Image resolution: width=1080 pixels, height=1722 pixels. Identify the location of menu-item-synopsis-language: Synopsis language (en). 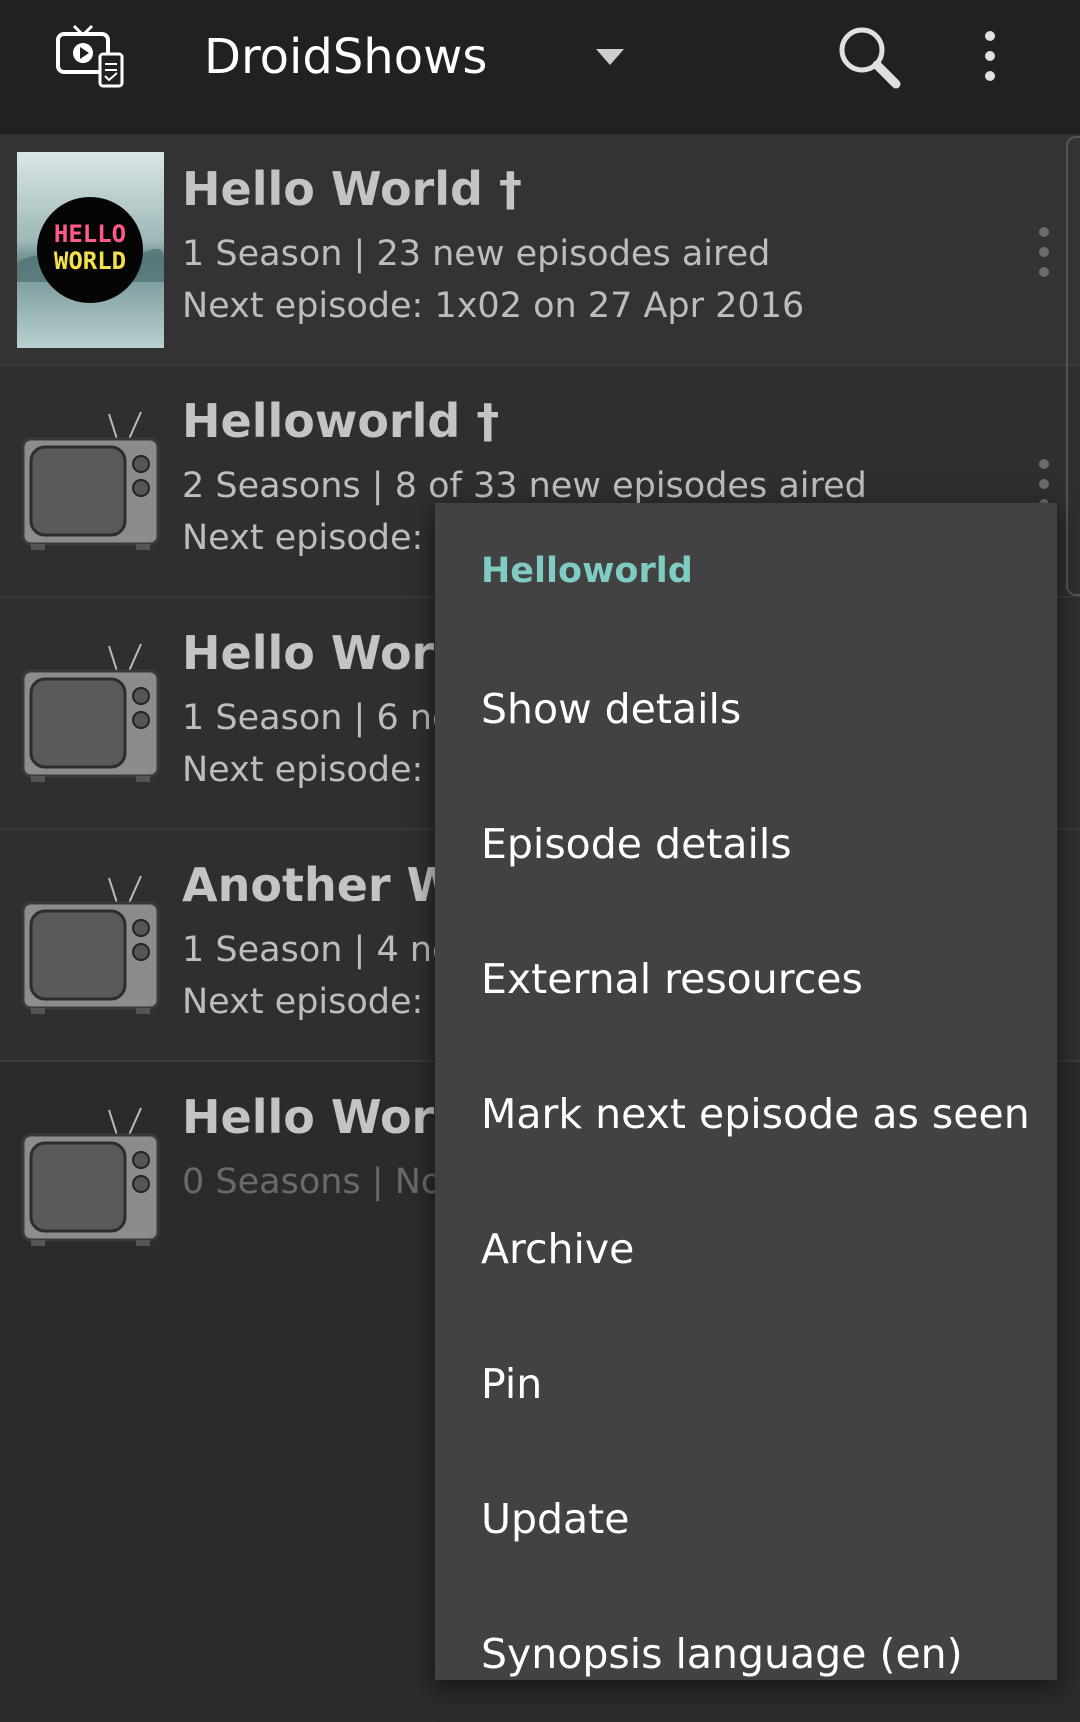
(746, 1654).